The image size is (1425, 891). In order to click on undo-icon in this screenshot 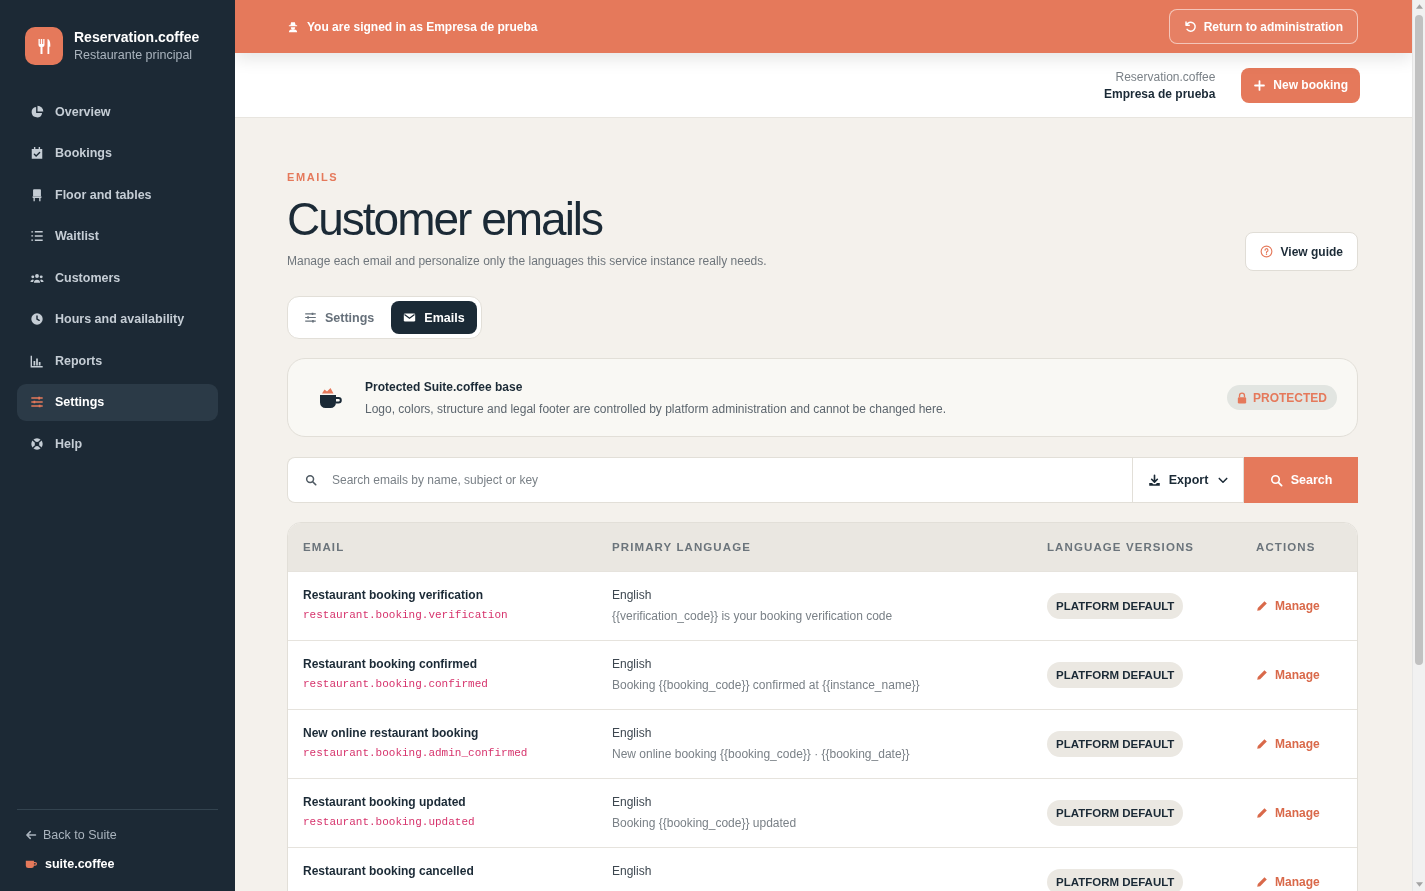, I will do `click(1190, 26)`.